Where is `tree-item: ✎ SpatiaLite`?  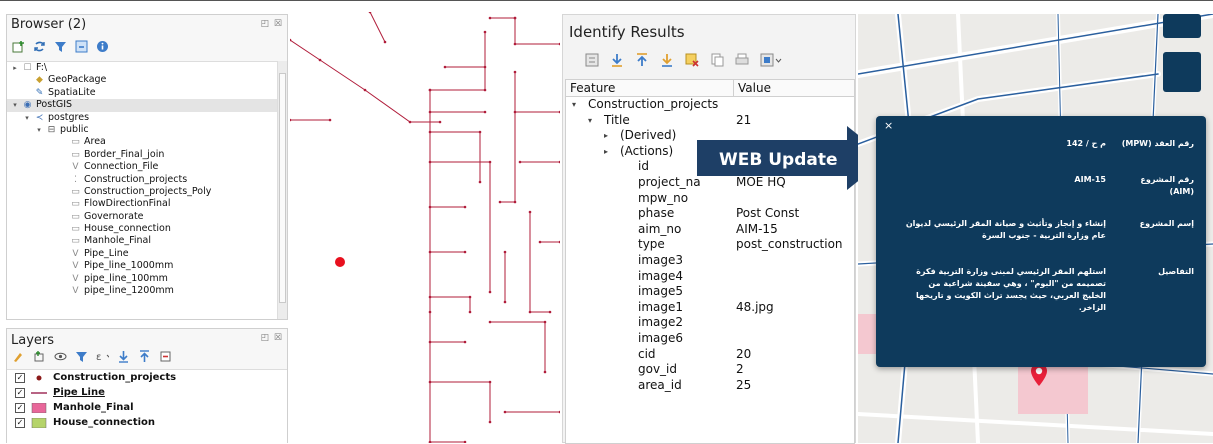 tree-item: ✎ SpatiaLite is located at coordinates (142, 93).